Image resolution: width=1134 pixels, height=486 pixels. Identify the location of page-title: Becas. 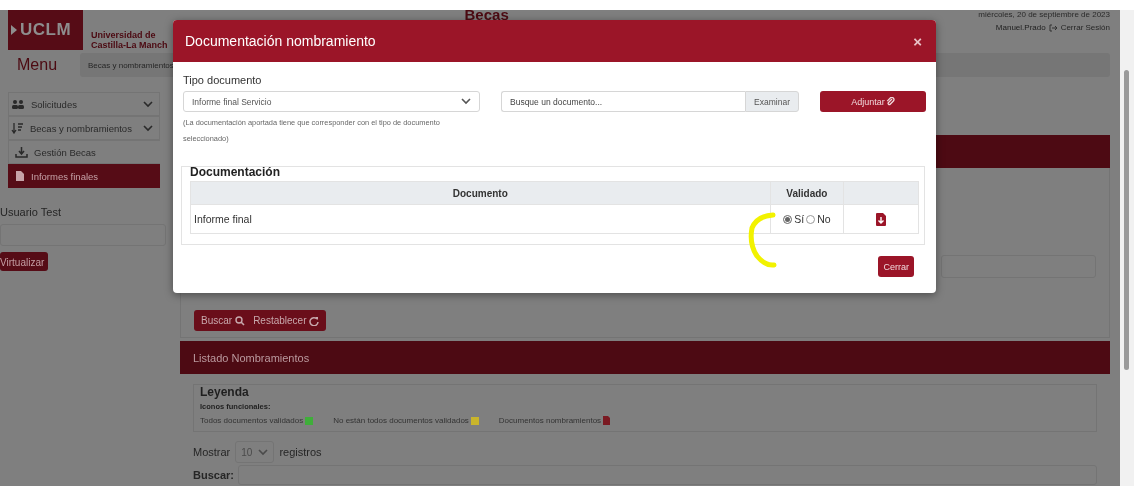
(486, 16).